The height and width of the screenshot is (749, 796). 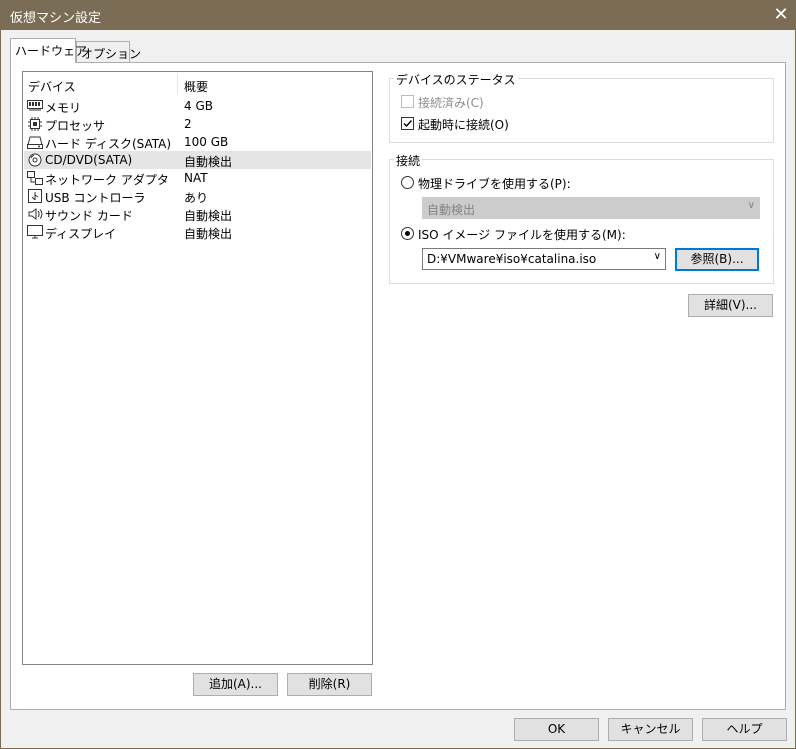 What do you see at coordinates (35, 124) in the screenshot?
I see `processor-icon` at bounding box center [35, 124].